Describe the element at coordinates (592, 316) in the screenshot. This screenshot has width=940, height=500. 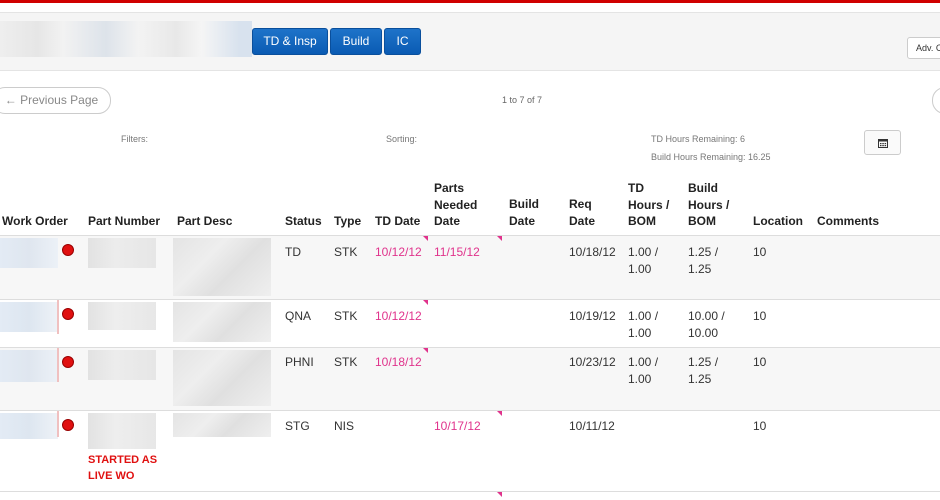
I see `cell-req-date: 10/19/12` at that location.